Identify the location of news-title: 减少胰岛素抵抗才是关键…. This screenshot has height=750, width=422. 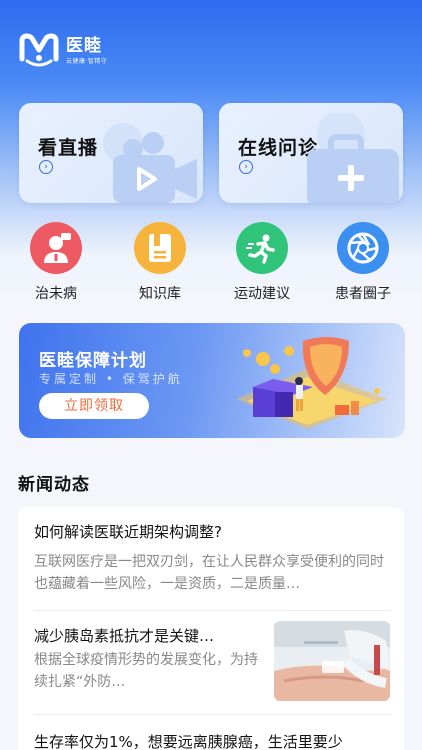
(124, 636).